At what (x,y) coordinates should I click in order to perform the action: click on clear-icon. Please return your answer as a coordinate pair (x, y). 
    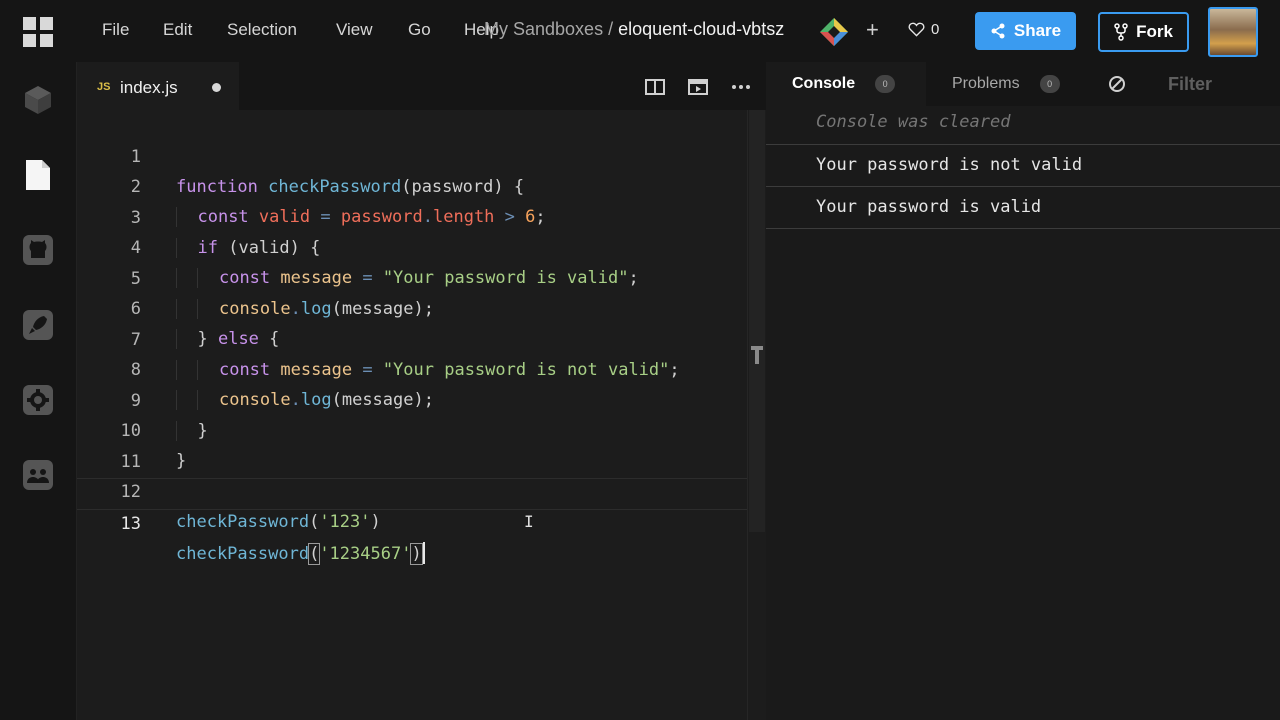
    Looking at the image, I should click on (1117, 84).